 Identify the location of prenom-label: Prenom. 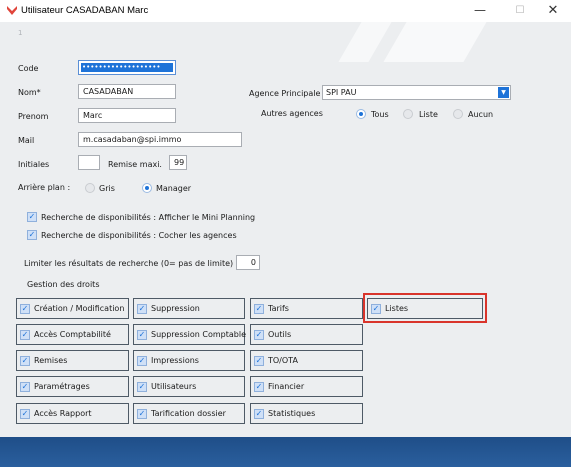
(33, 116).